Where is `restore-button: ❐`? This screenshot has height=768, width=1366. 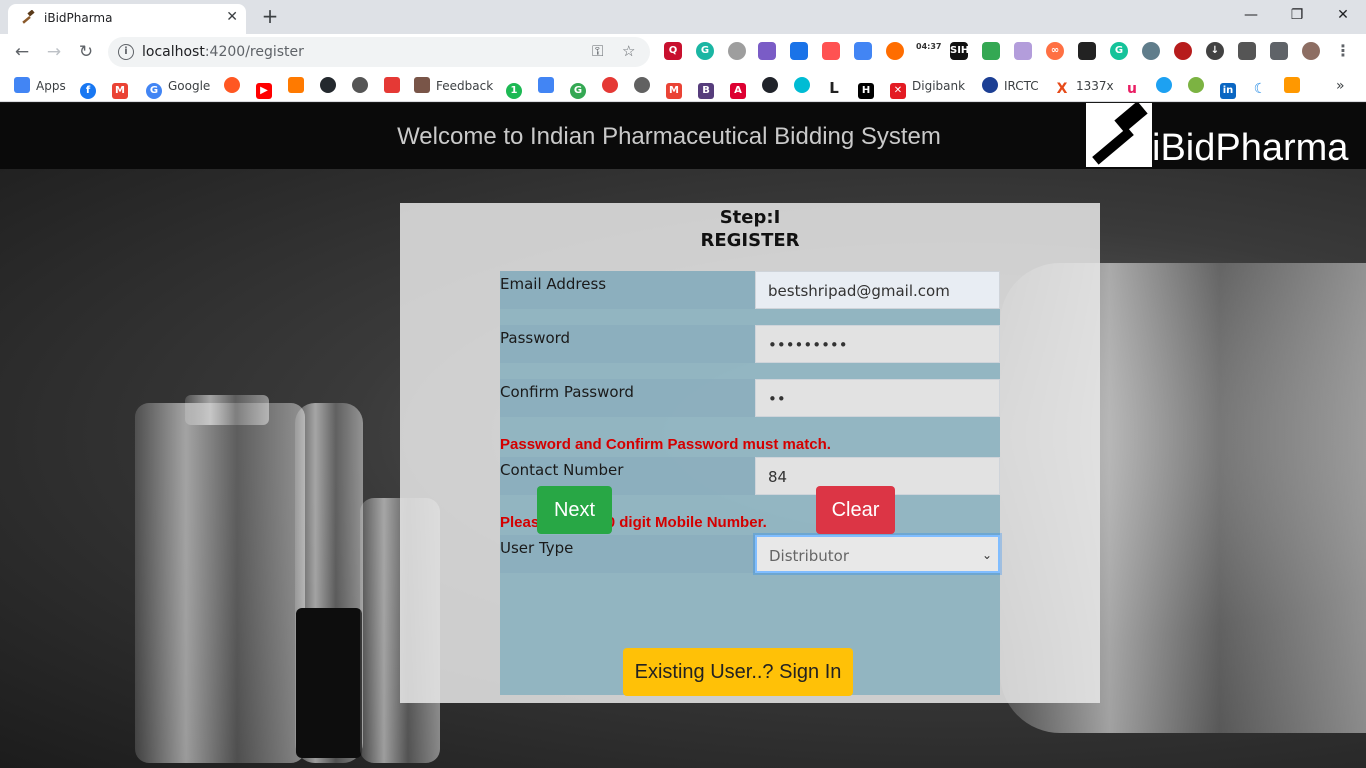 restore-button: ❐ is located at coordinates (1297, 17).